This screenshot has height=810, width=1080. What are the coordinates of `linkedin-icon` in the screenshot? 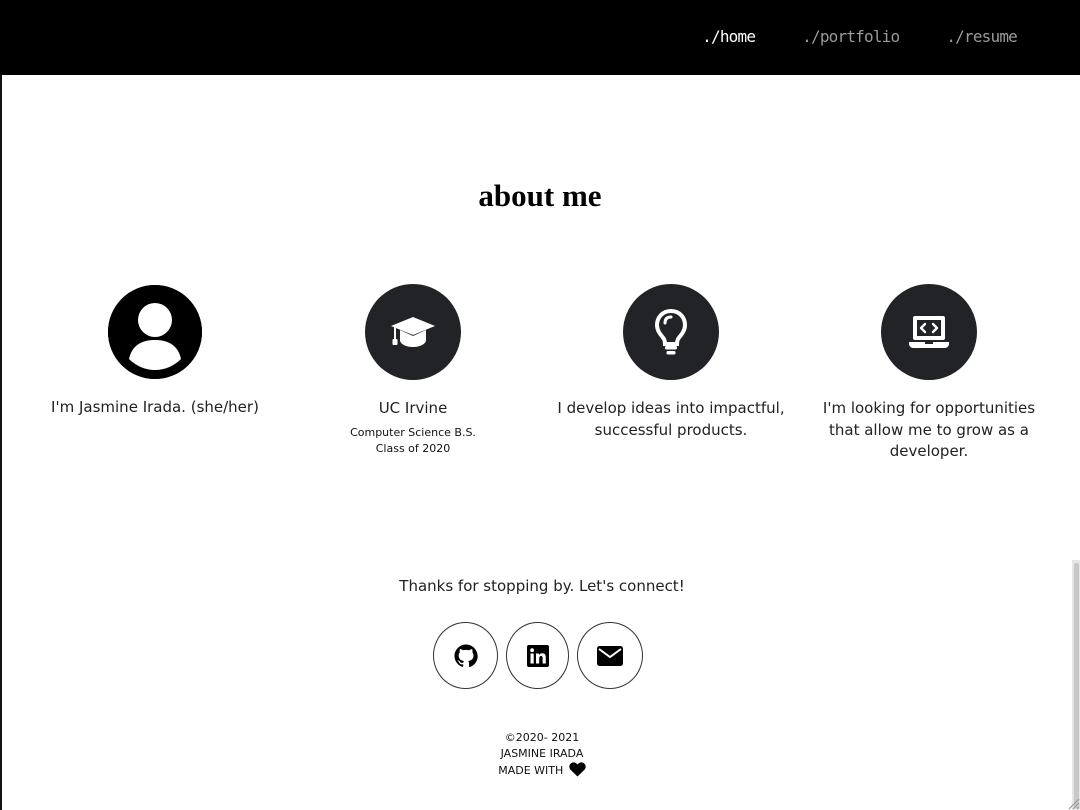 It's located at (537, 655).